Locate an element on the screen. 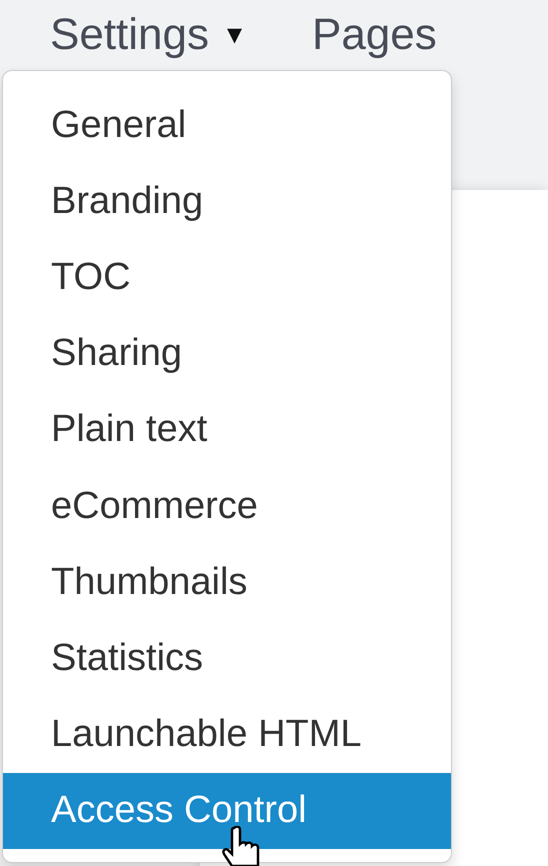 This screenshot has height=866, width=548. menu-item: Sharing is located at coordinates (227, 354).